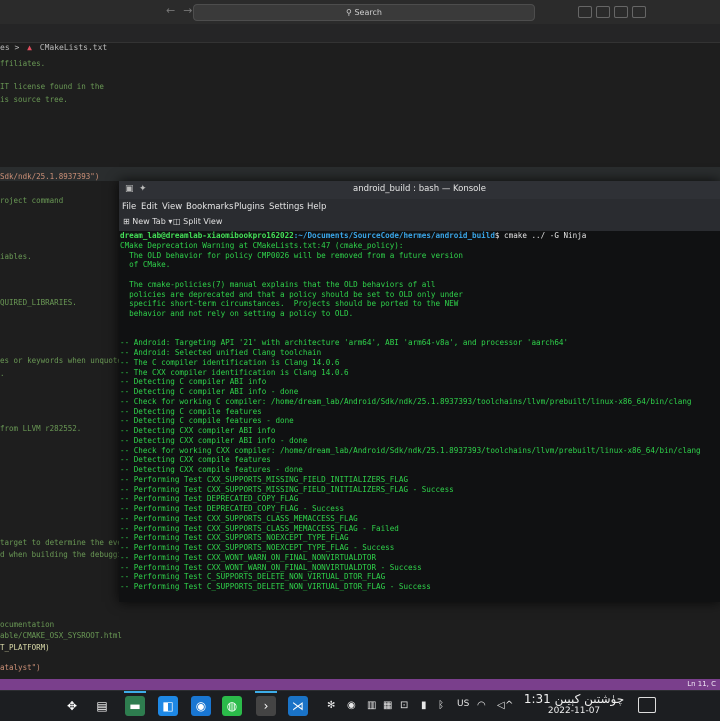  What do you see at coordinates (351, 706) in the screenshot?
I see `audio-tray-icon: ◉` at bounding box center [351, 706].